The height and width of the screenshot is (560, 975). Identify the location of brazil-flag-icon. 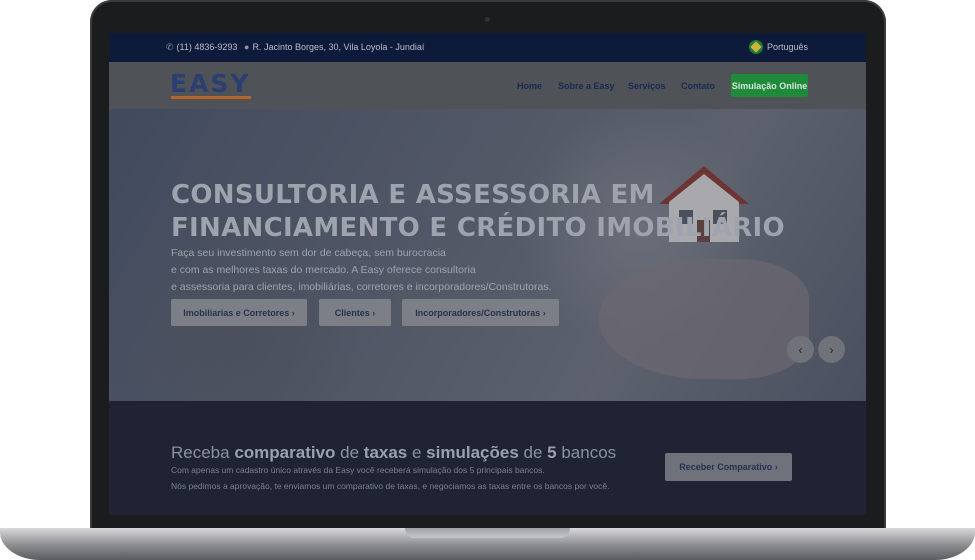
(755, 47).